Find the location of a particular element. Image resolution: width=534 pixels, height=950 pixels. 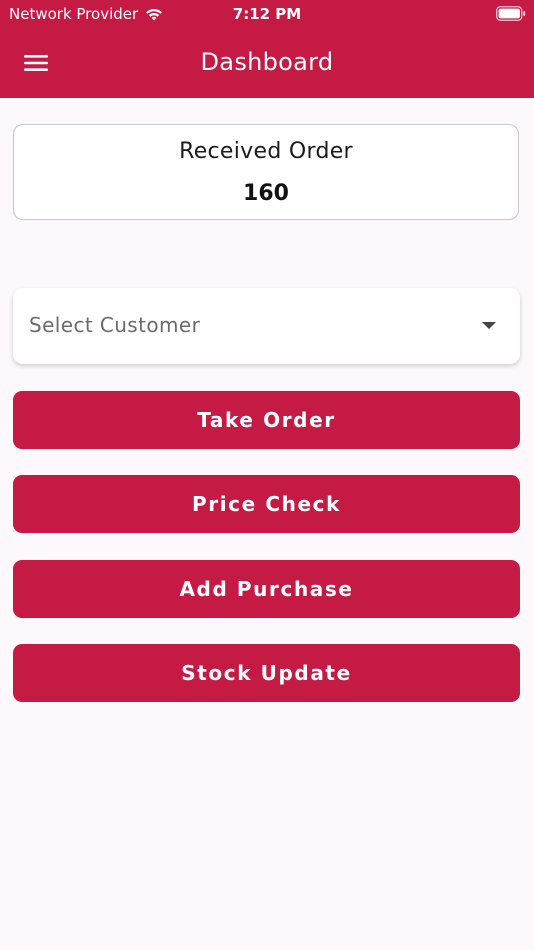

received-order-count: 160 is located at coordinates (266, 193).